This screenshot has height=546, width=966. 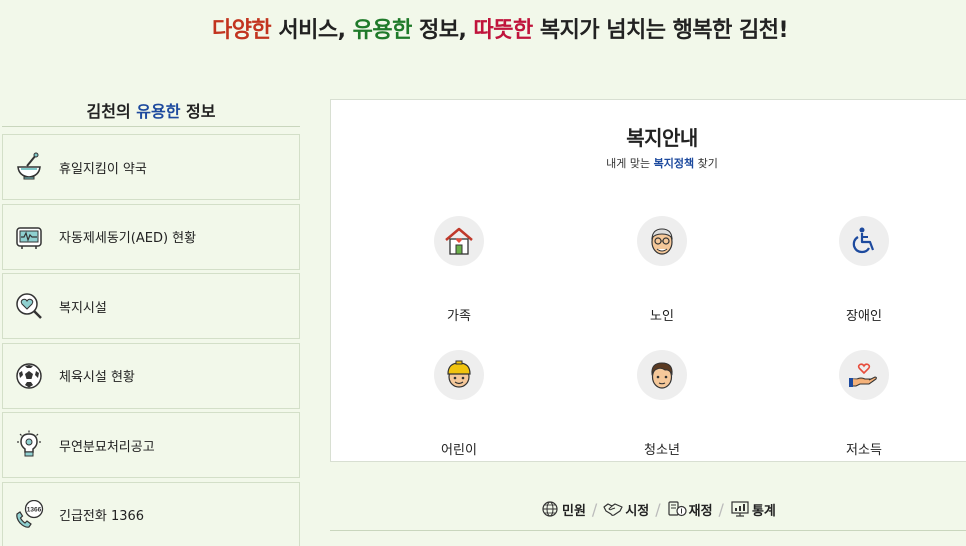 I want to click on handshake-icon, so click(x=613, y=509).